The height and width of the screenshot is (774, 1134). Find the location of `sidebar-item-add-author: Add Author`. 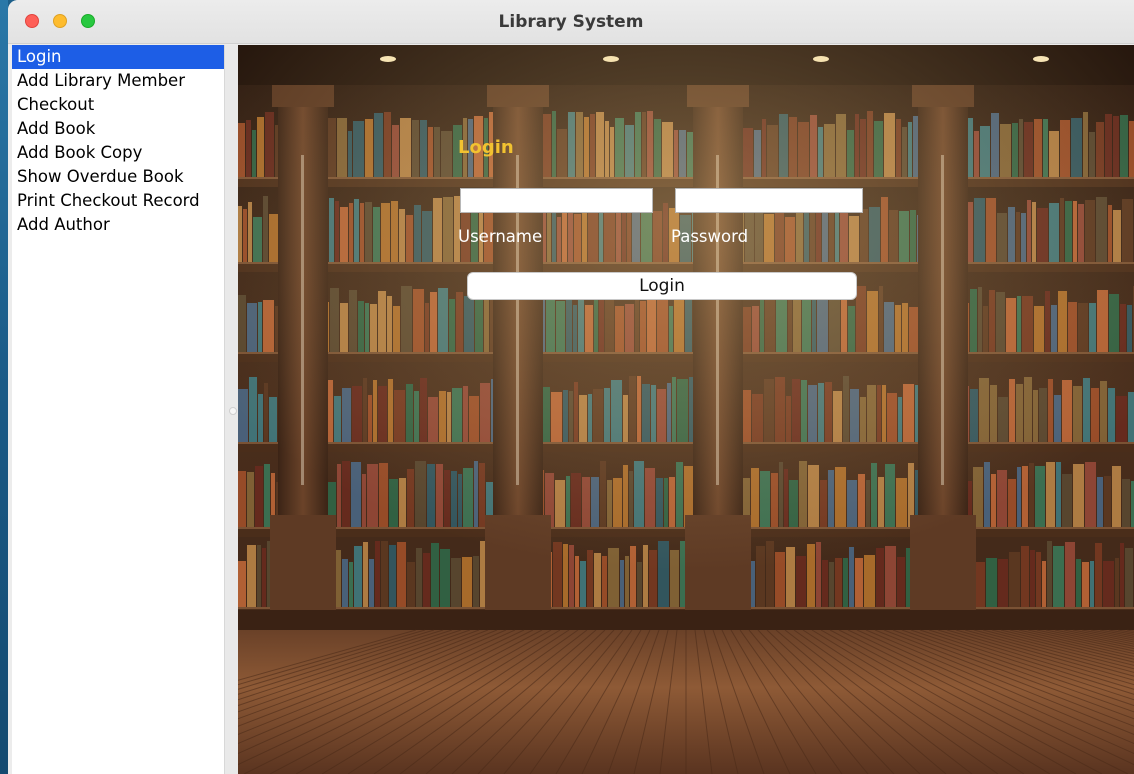

sidebar-item-add-author: Add Author is located at coordinates (118, 225).